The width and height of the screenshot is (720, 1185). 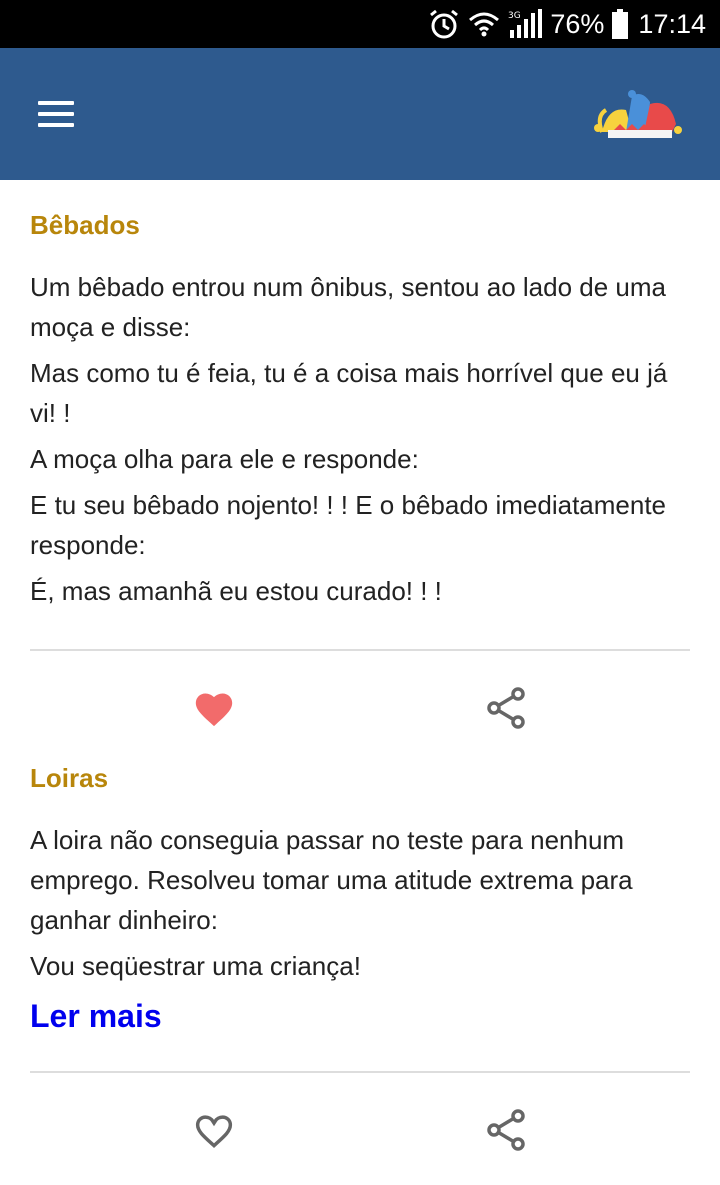 I want to click on signal-icon: 3G, so click(x=525, y=23).